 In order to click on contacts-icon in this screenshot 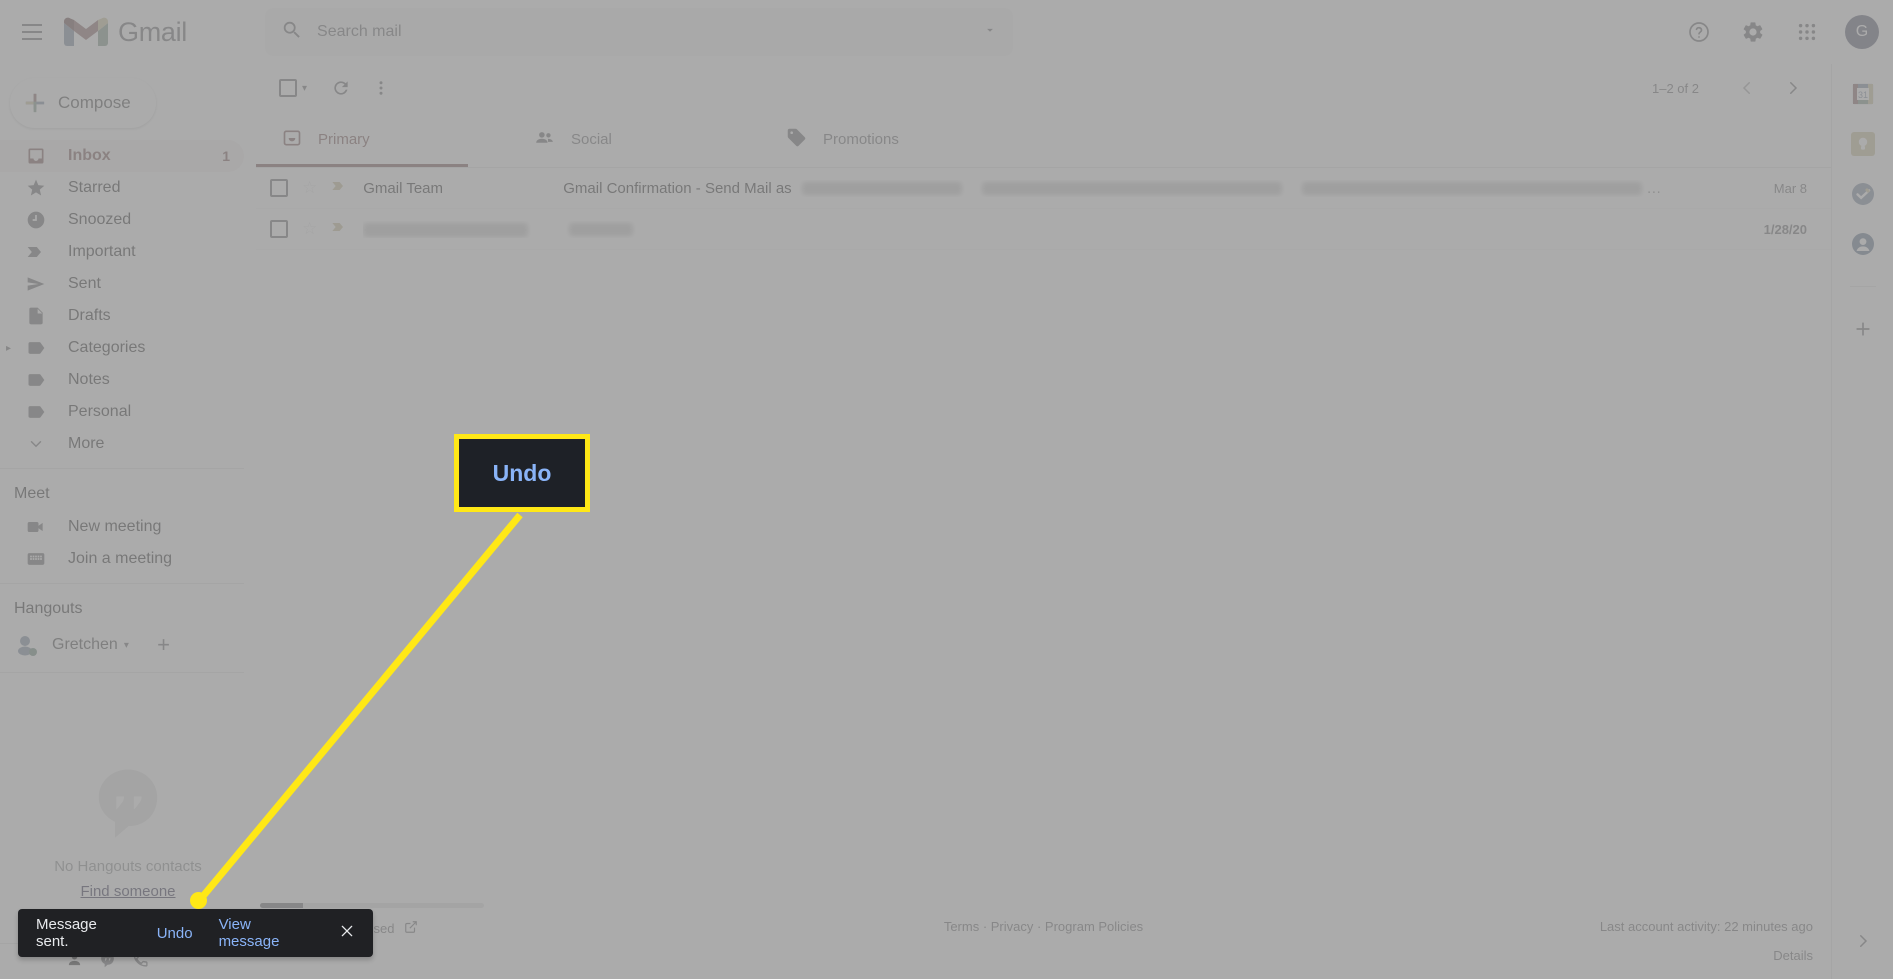, I will do `click(1863, 244)`.